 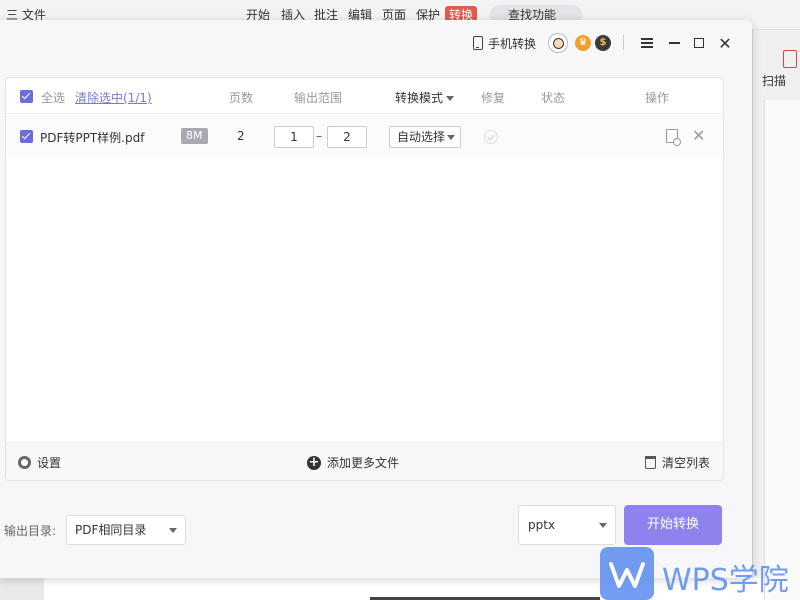 What do you see at coordinates (24, 462) in the screenshot?
I see `gear-icon` at bounding box center [24, 462].